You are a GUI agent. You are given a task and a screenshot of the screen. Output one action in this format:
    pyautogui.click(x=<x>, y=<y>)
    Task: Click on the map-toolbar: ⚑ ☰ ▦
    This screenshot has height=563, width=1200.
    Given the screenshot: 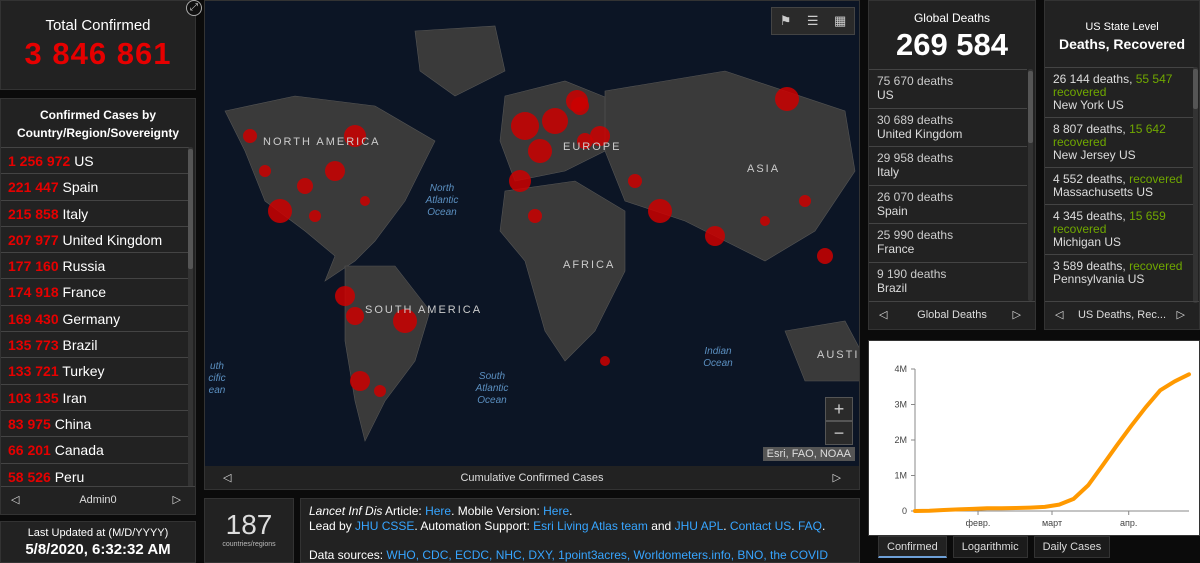 What is the action you would take?
    pyautogui.click(x=813, y=21)
    